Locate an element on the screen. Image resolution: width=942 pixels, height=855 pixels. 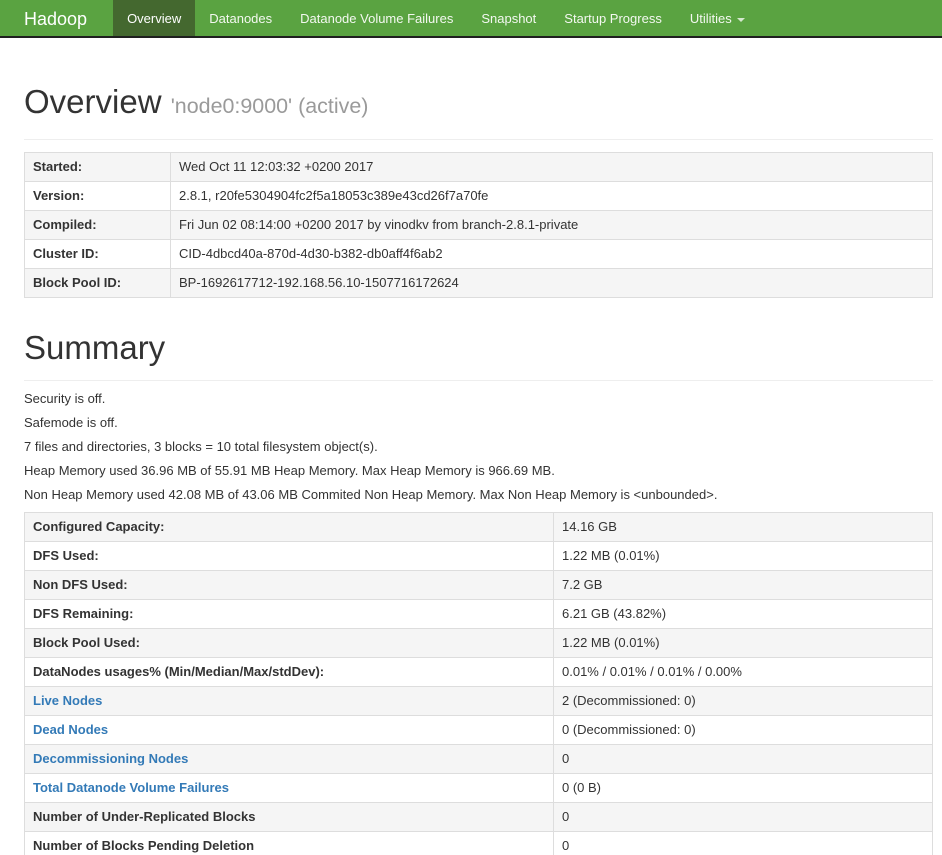
table-row: Block Pool Used: 1.22 MB (0.01%) is located at coordinates (478, 643).